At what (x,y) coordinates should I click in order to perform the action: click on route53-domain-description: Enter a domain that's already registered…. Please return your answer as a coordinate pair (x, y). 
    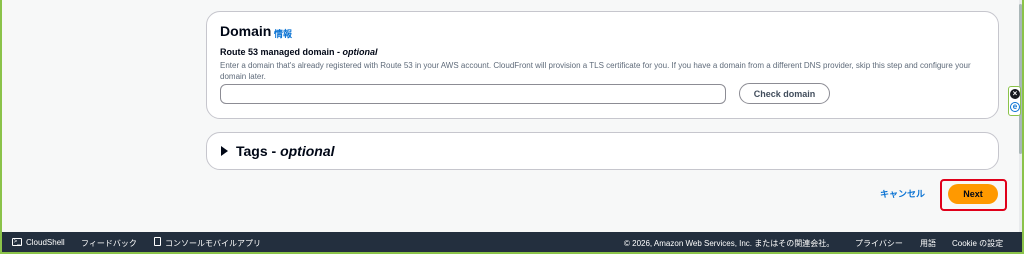
    Looking at the image, I should click on (595, 71).